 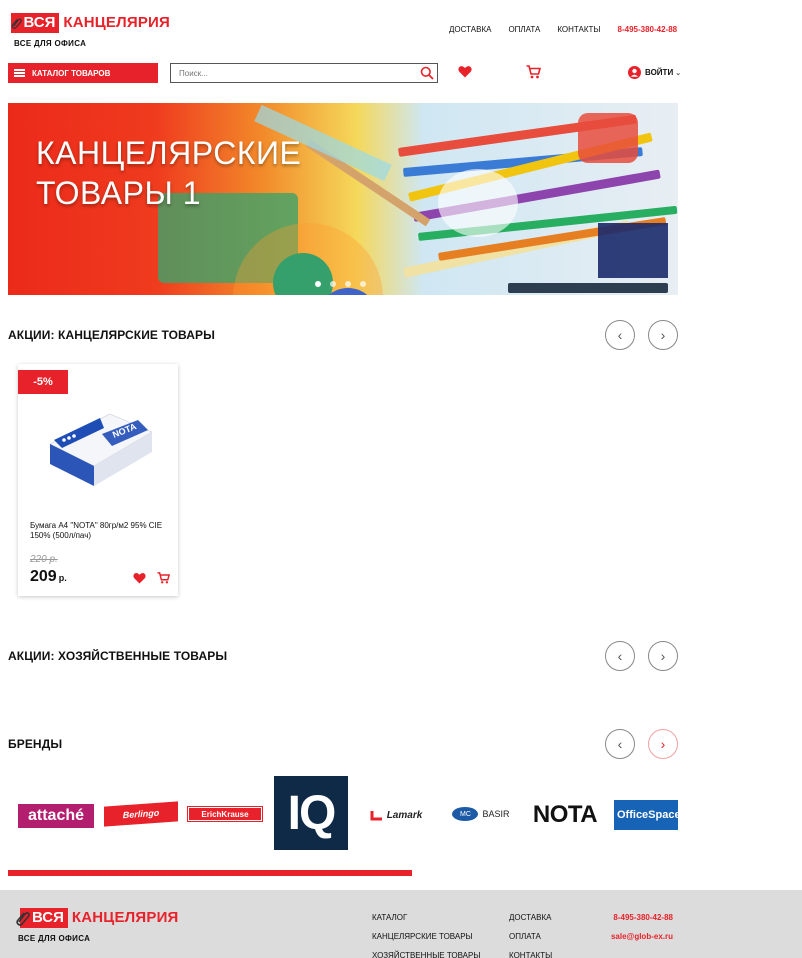 I want to click on top-nav: ДОСТАВКА ОПЛАТА КОНТАКТЫ 8-495-380-42-88, so click(x=571, y=29).